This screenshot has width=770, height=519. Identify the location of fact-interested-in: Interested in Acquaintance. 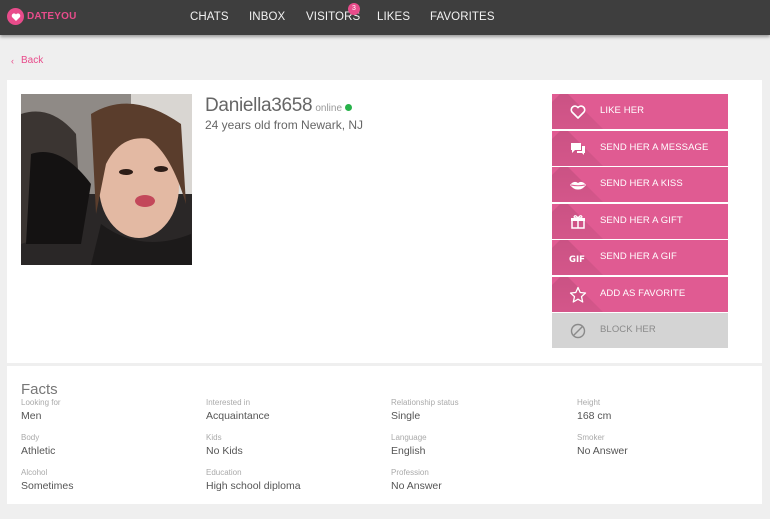
(238, 410).